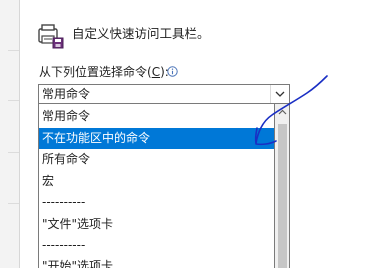 The image size is (391, 268). I want to click on dropdown-option-file-tab: "文件"选项卡, so click(156, 224).